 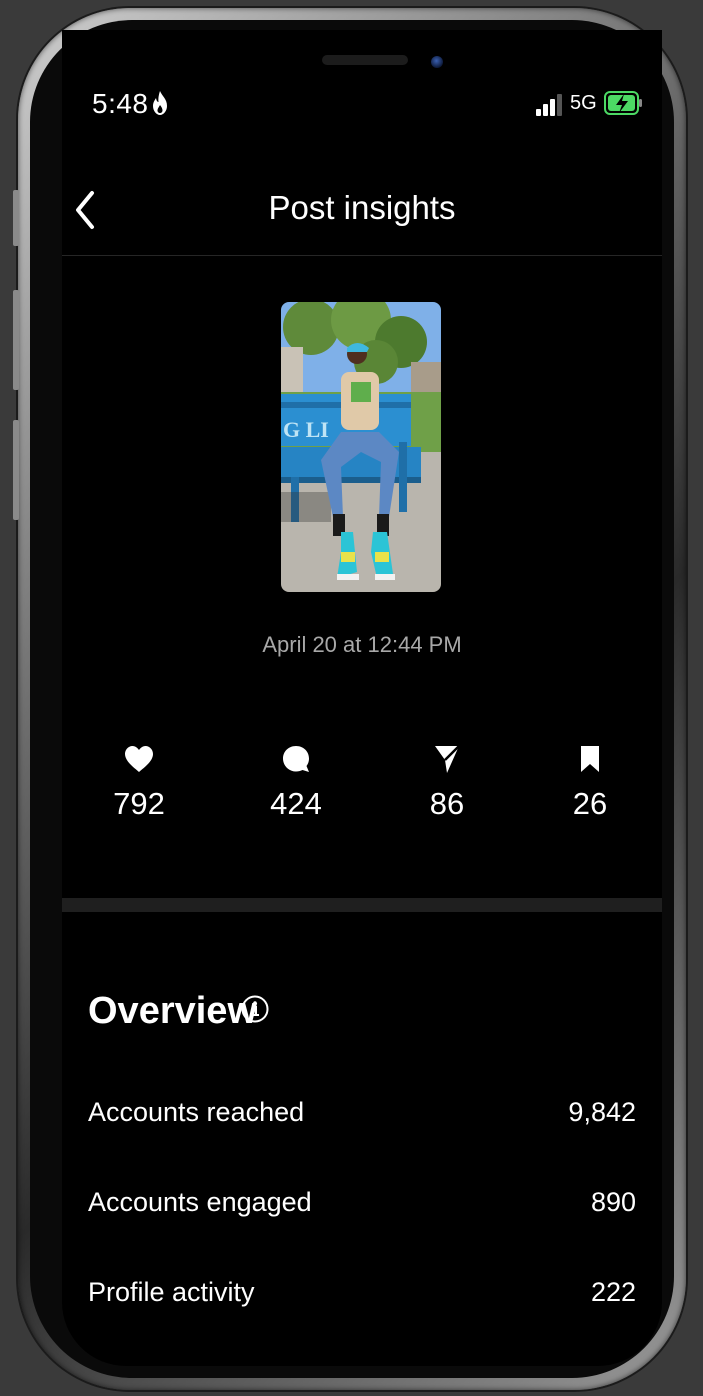 I want to click on top-navigation: Post insights, so click(x=362, y=215).